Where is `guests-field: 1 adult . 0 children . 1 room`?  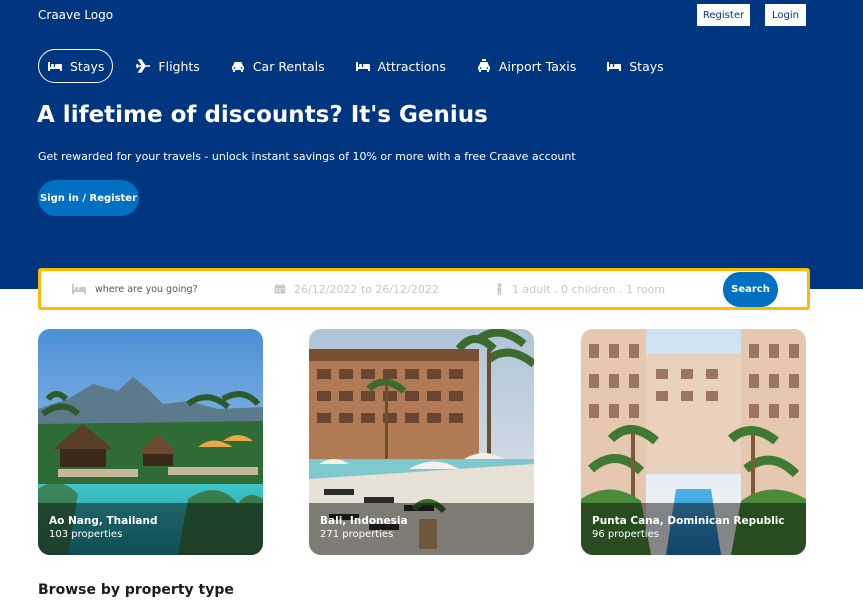 guests-field: 1 adult . 0 children . 1 room is located at coordinates (580, 289).